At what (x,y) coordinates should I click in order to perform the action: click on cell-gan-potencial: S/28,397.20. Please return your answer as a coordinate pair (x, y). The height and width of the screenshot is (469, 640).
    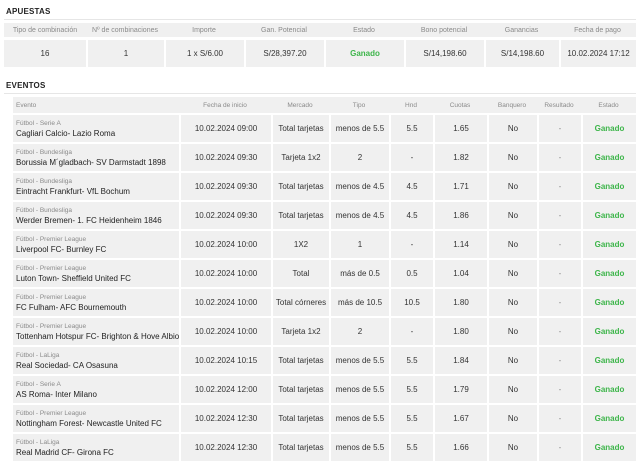
    Looking at the image, I should click on (284, 53).